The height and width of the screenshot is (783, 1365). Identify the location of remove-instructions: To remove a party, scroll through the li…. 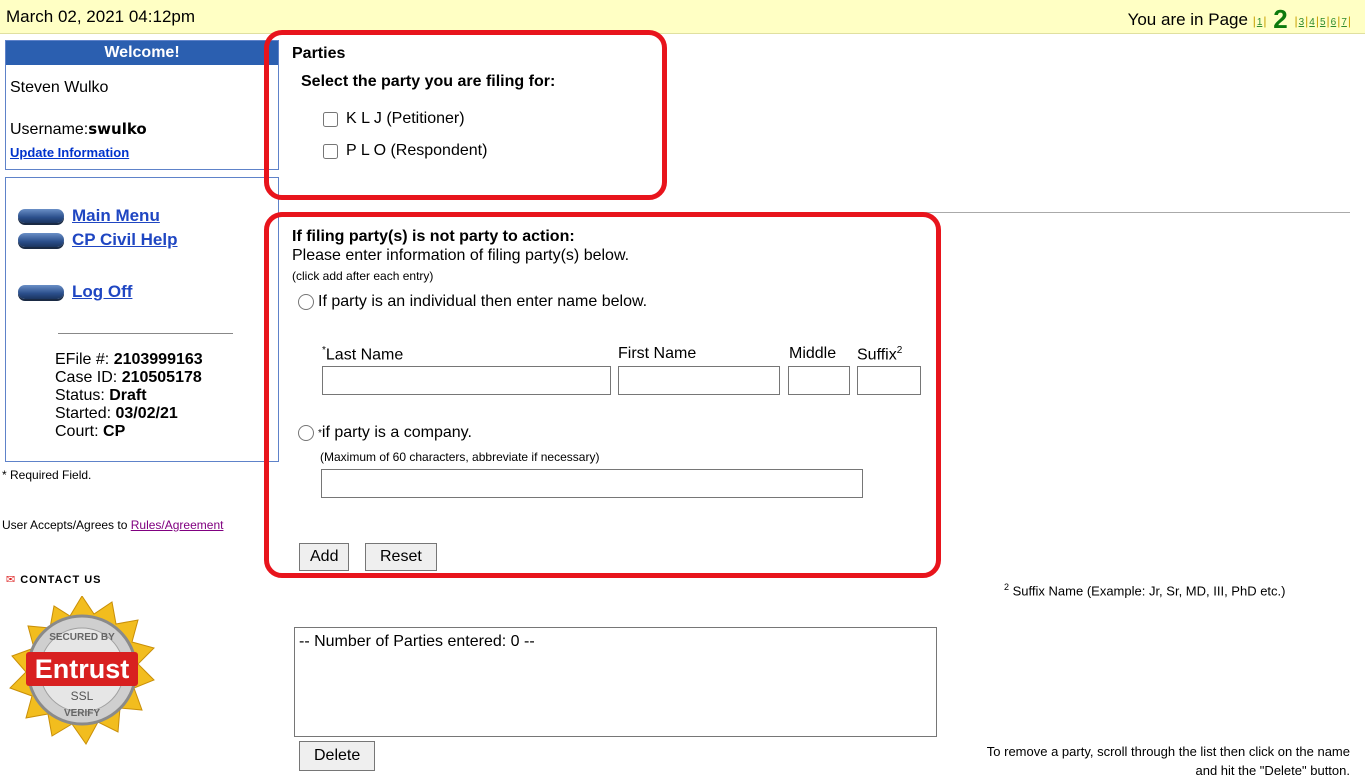
(1168, 761).